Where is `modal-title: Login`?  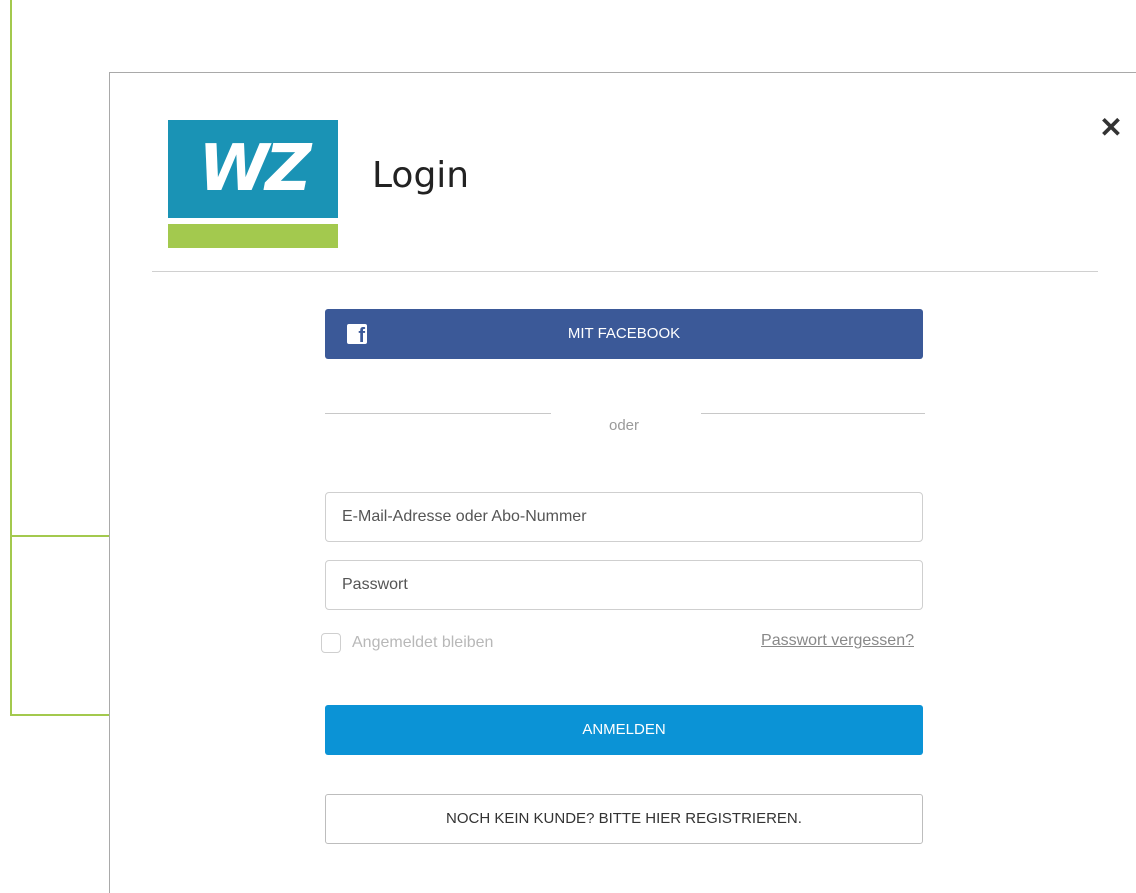 modal-title: Login is located at coordinates (421, 175).